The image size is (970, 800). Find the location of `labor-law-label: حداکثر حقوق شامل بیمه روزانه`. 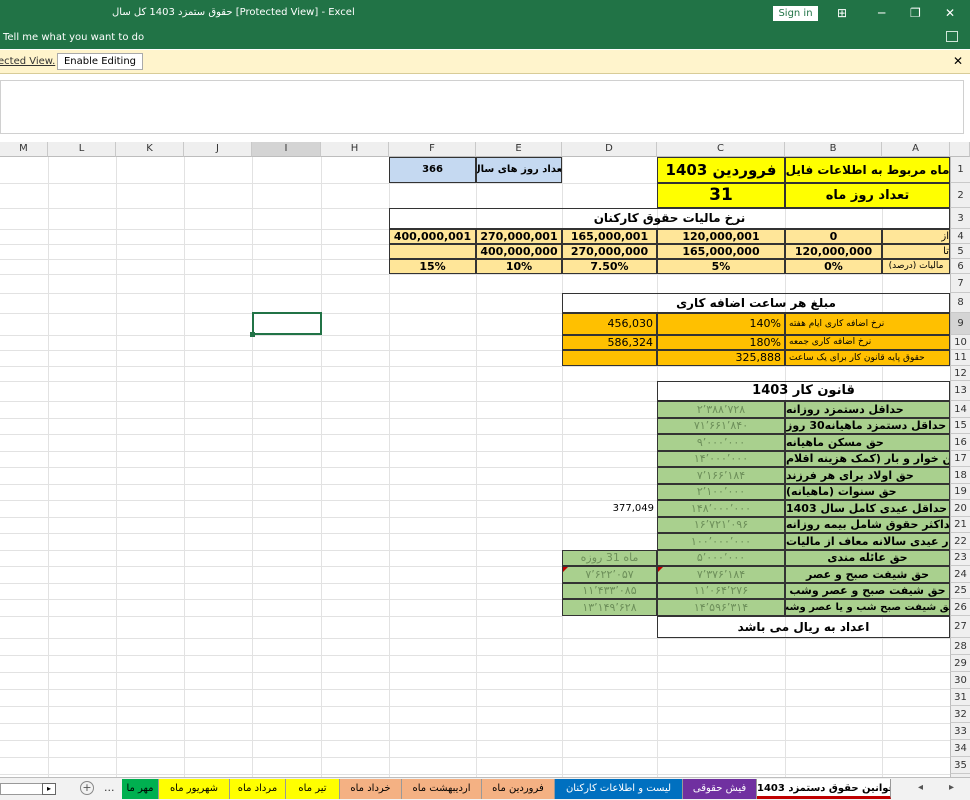

labor-law-label: حداکثر حقوق شامل بیمه روزانه is located at coordinates (867, 525).